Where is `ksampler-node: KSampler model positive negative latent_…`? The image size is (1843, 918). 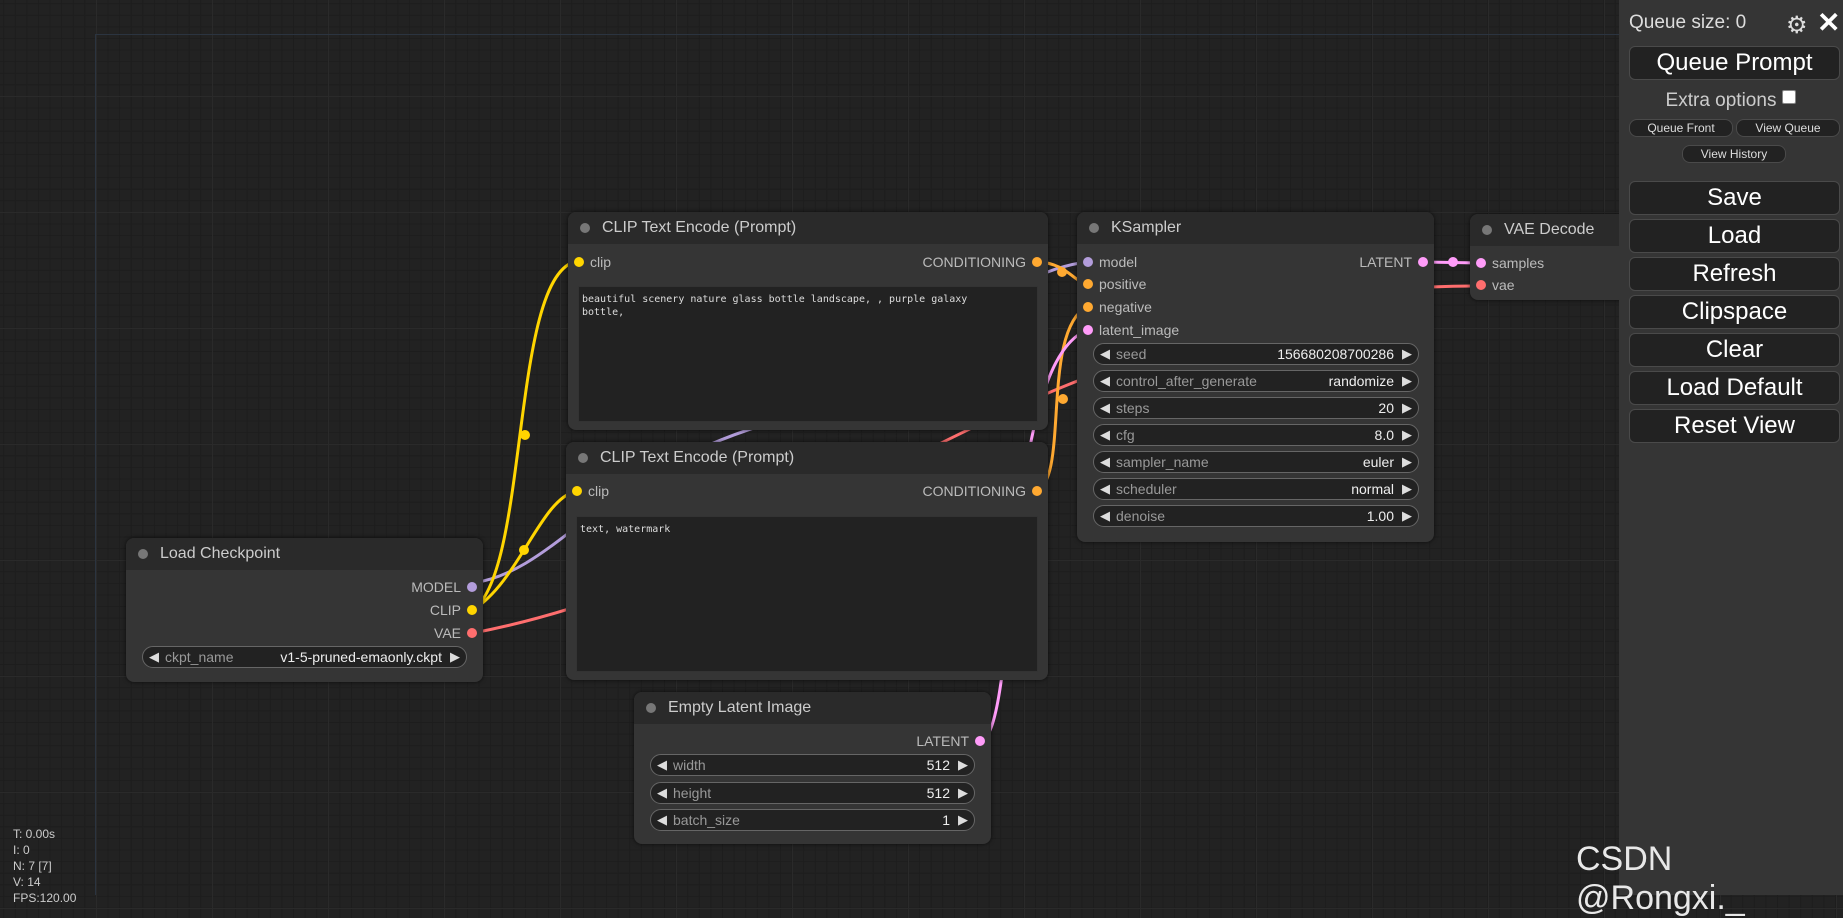
ksampler-node: KSampler model positive negative latent_… is located at coordinates (1255, 377).